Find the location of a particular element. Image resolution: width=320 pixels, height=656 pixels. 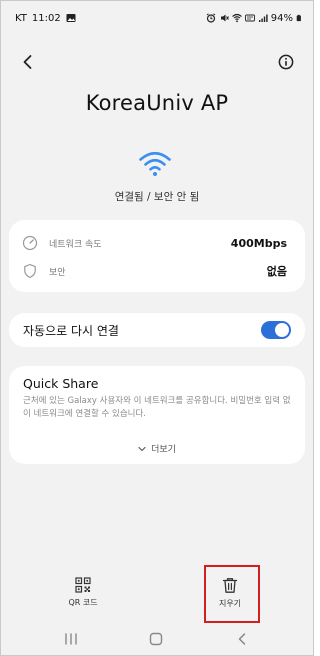

quick-share-title: Quick Share is located at coordinates (60, 383).